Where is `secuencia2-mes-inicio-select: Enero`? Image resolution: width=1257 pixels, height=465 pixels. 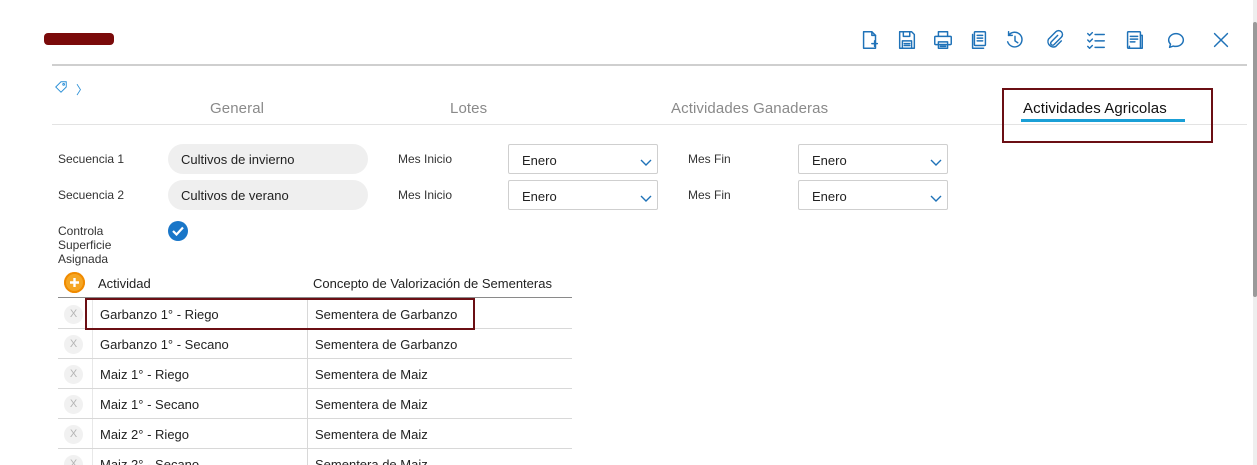 secuencia2-mes-inicio-select: Enero is located at coordinates (583, 195).